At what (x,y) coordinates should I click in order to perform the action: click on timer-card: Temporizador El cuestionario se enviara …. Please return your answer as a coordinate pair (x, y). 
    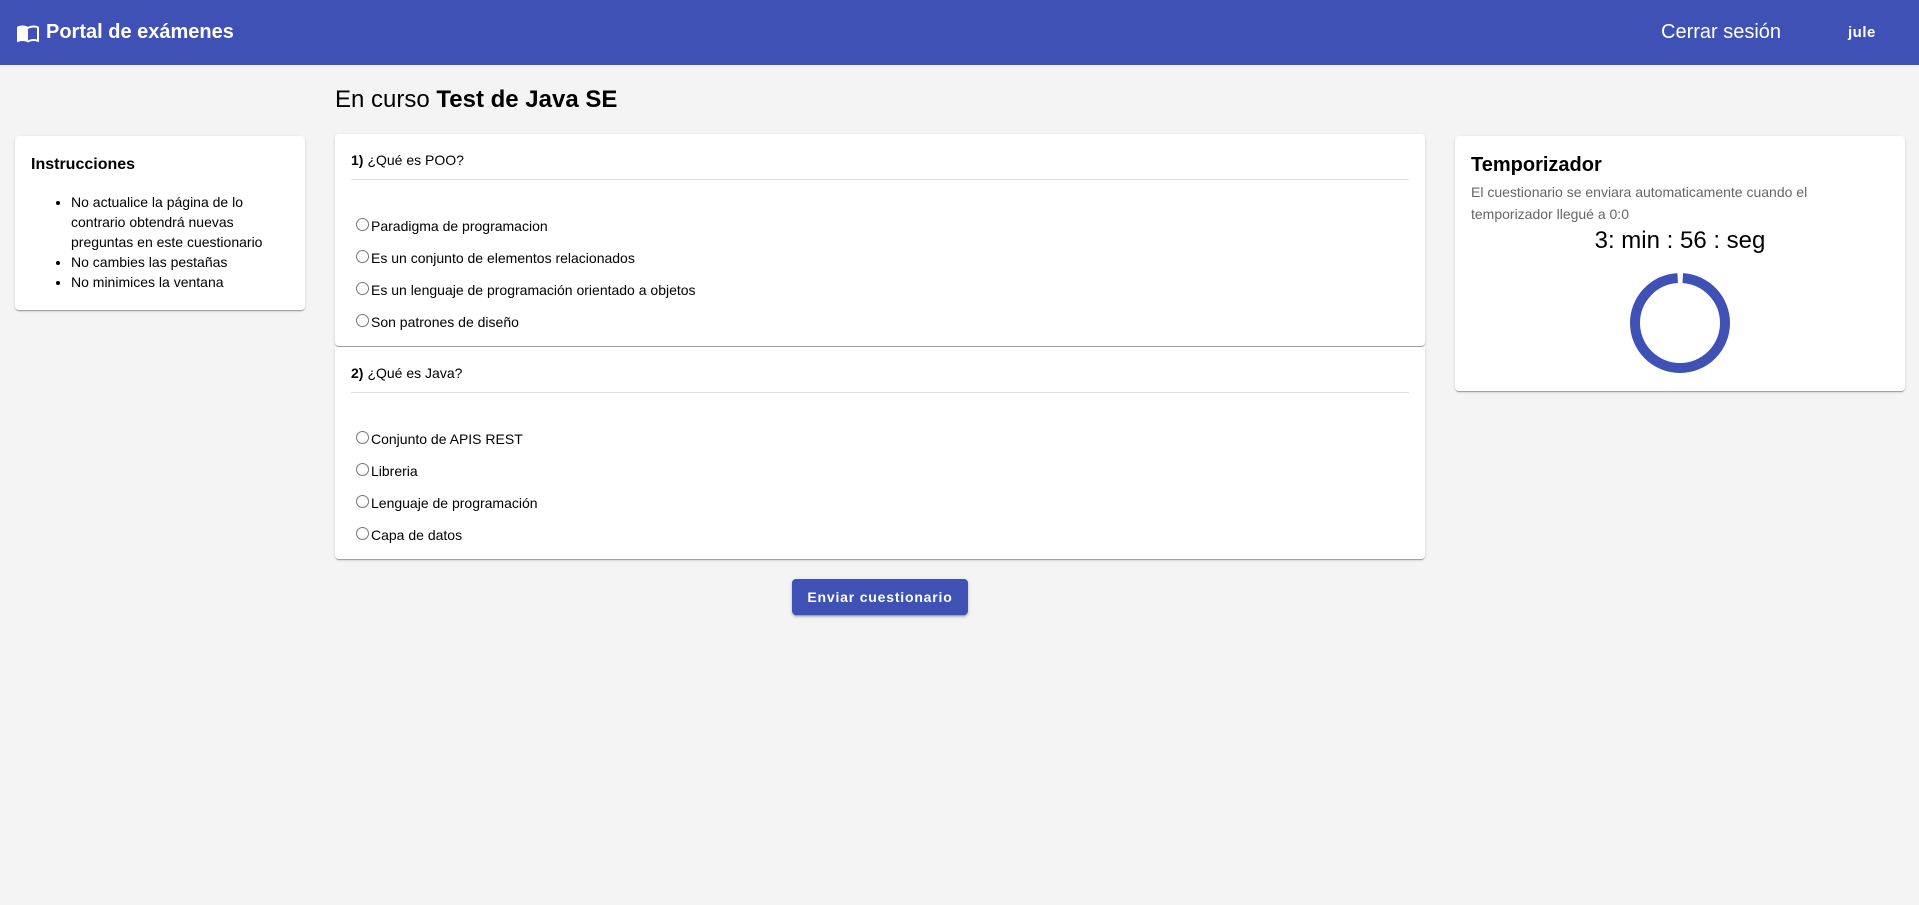
    Looking at the image, I should click on (1680, 263).